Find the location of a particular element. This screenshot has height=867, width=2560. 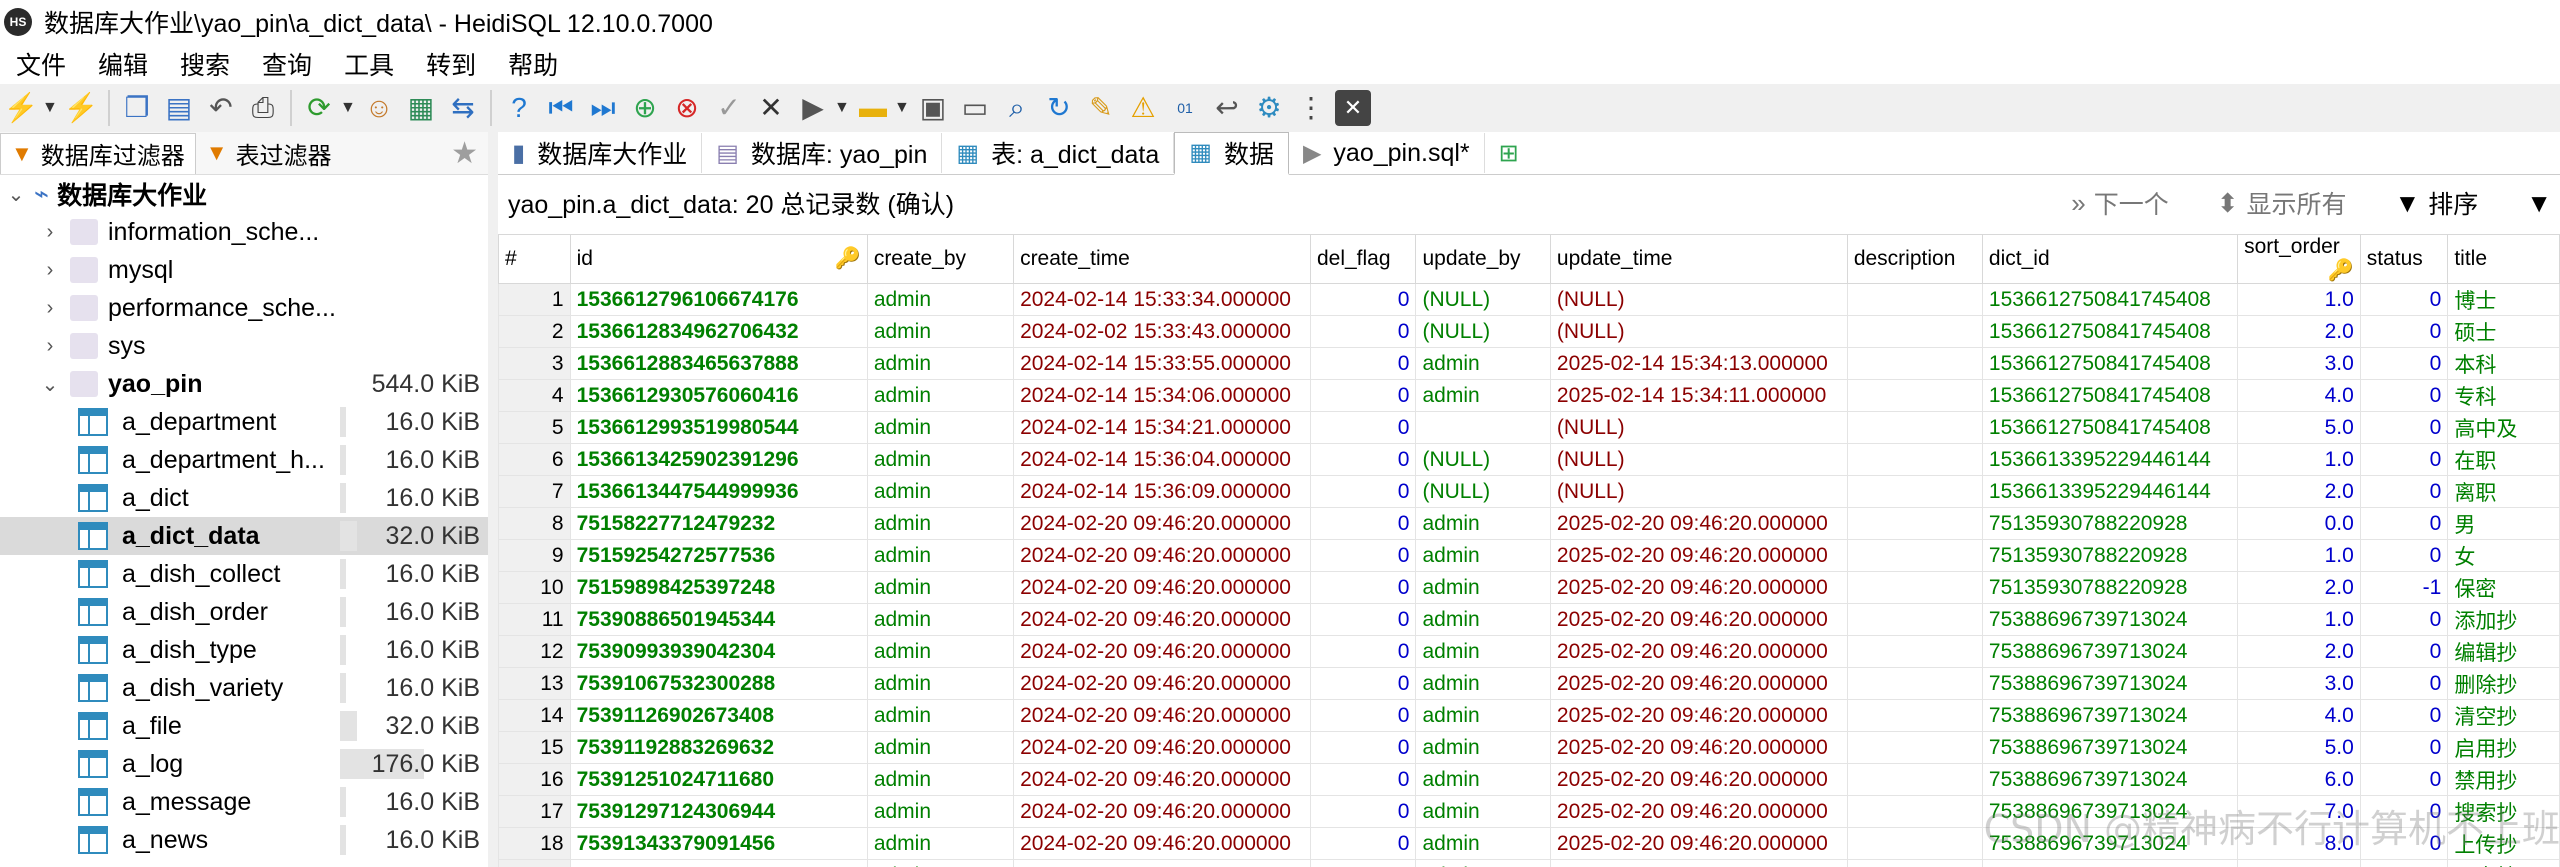

menu-edit: 编辑 is located at coordinates (123, 64).